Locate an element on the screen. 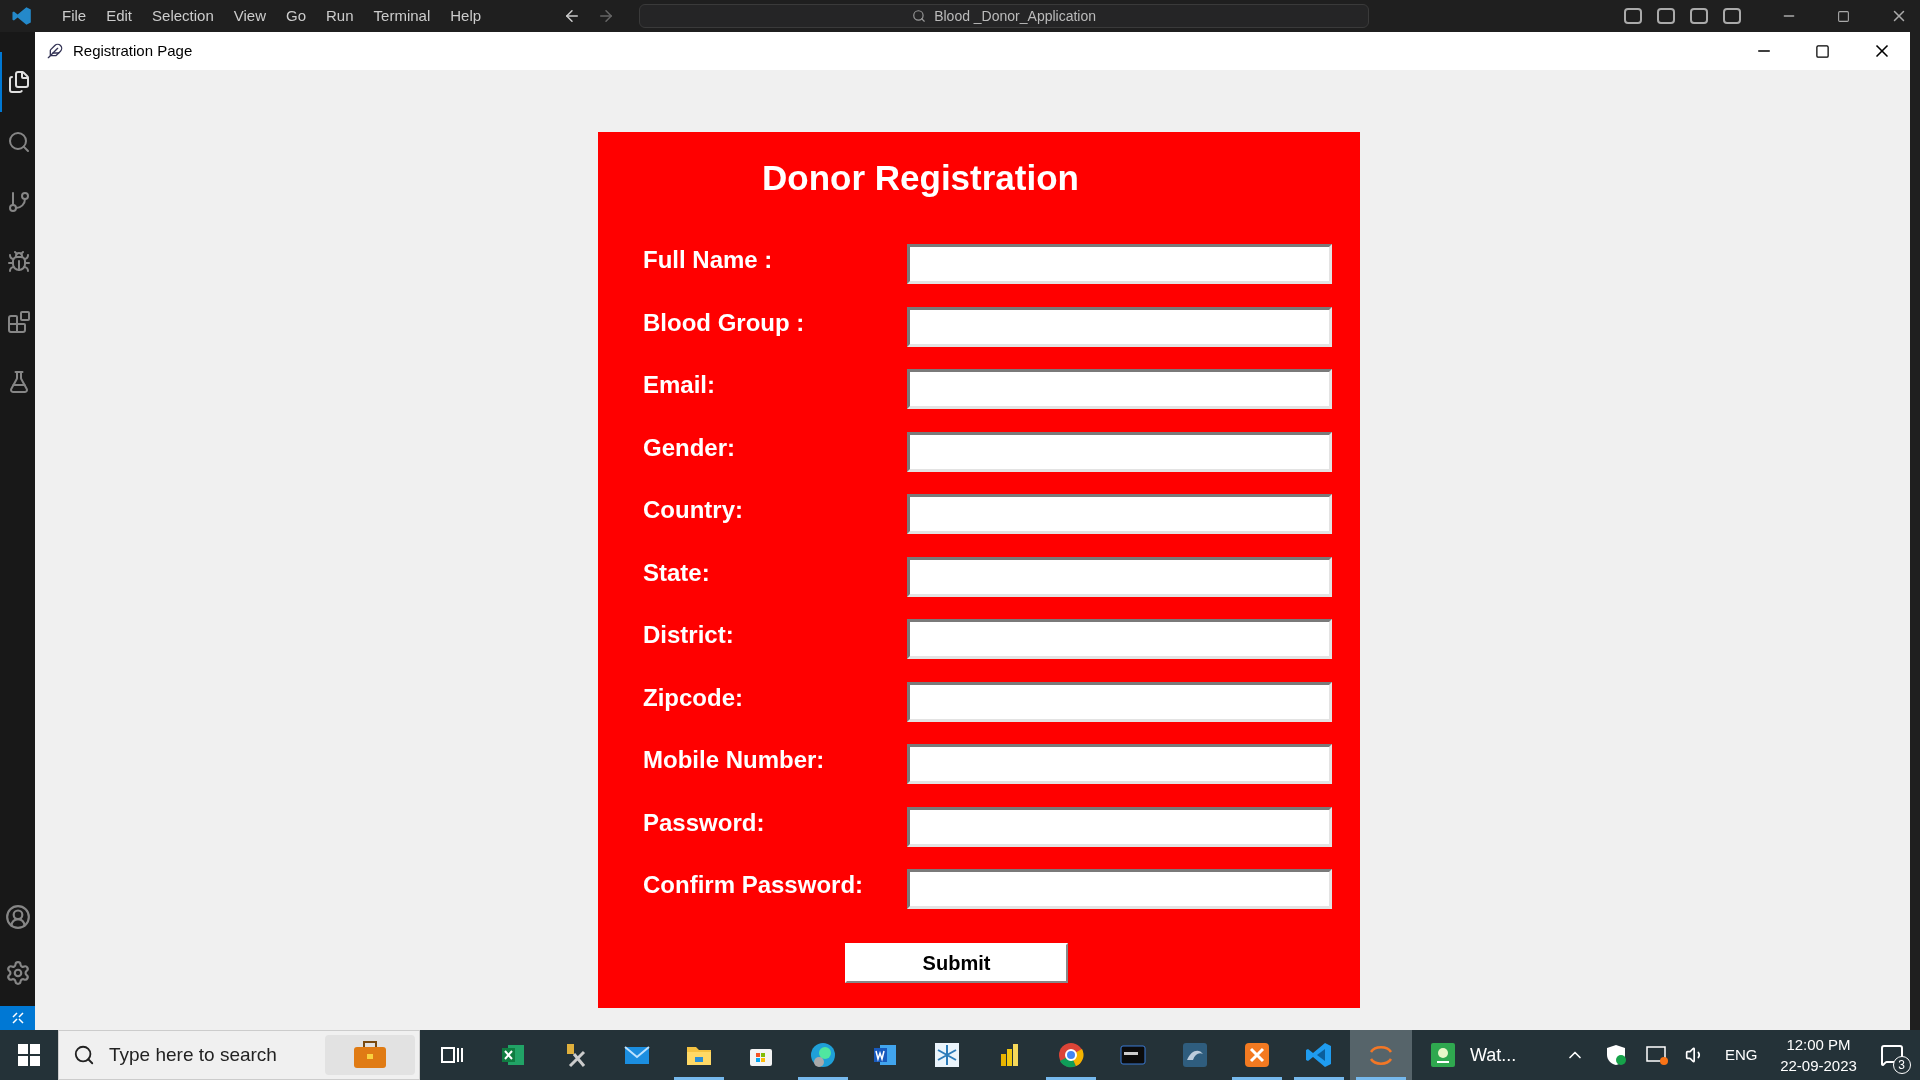 The height and width of the screenshot is (1080, 1920). windows-icon is located at coordinates (29, 1055).